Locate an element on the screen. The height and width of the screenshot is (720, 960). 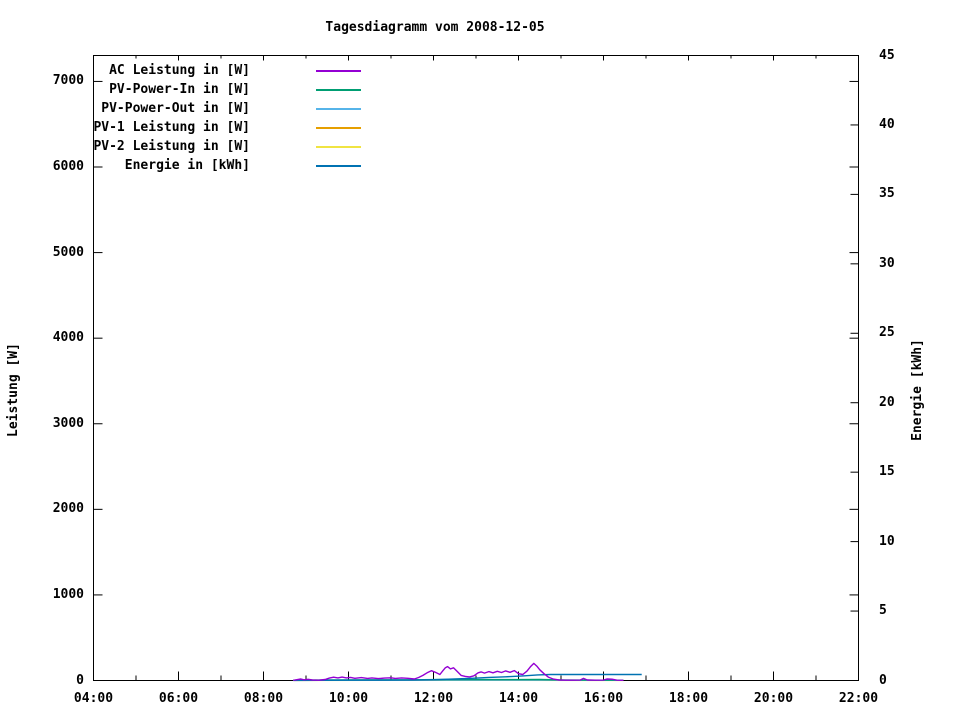
legend-label: PV-Power-In in [W] is located at coordinates (179, 89).